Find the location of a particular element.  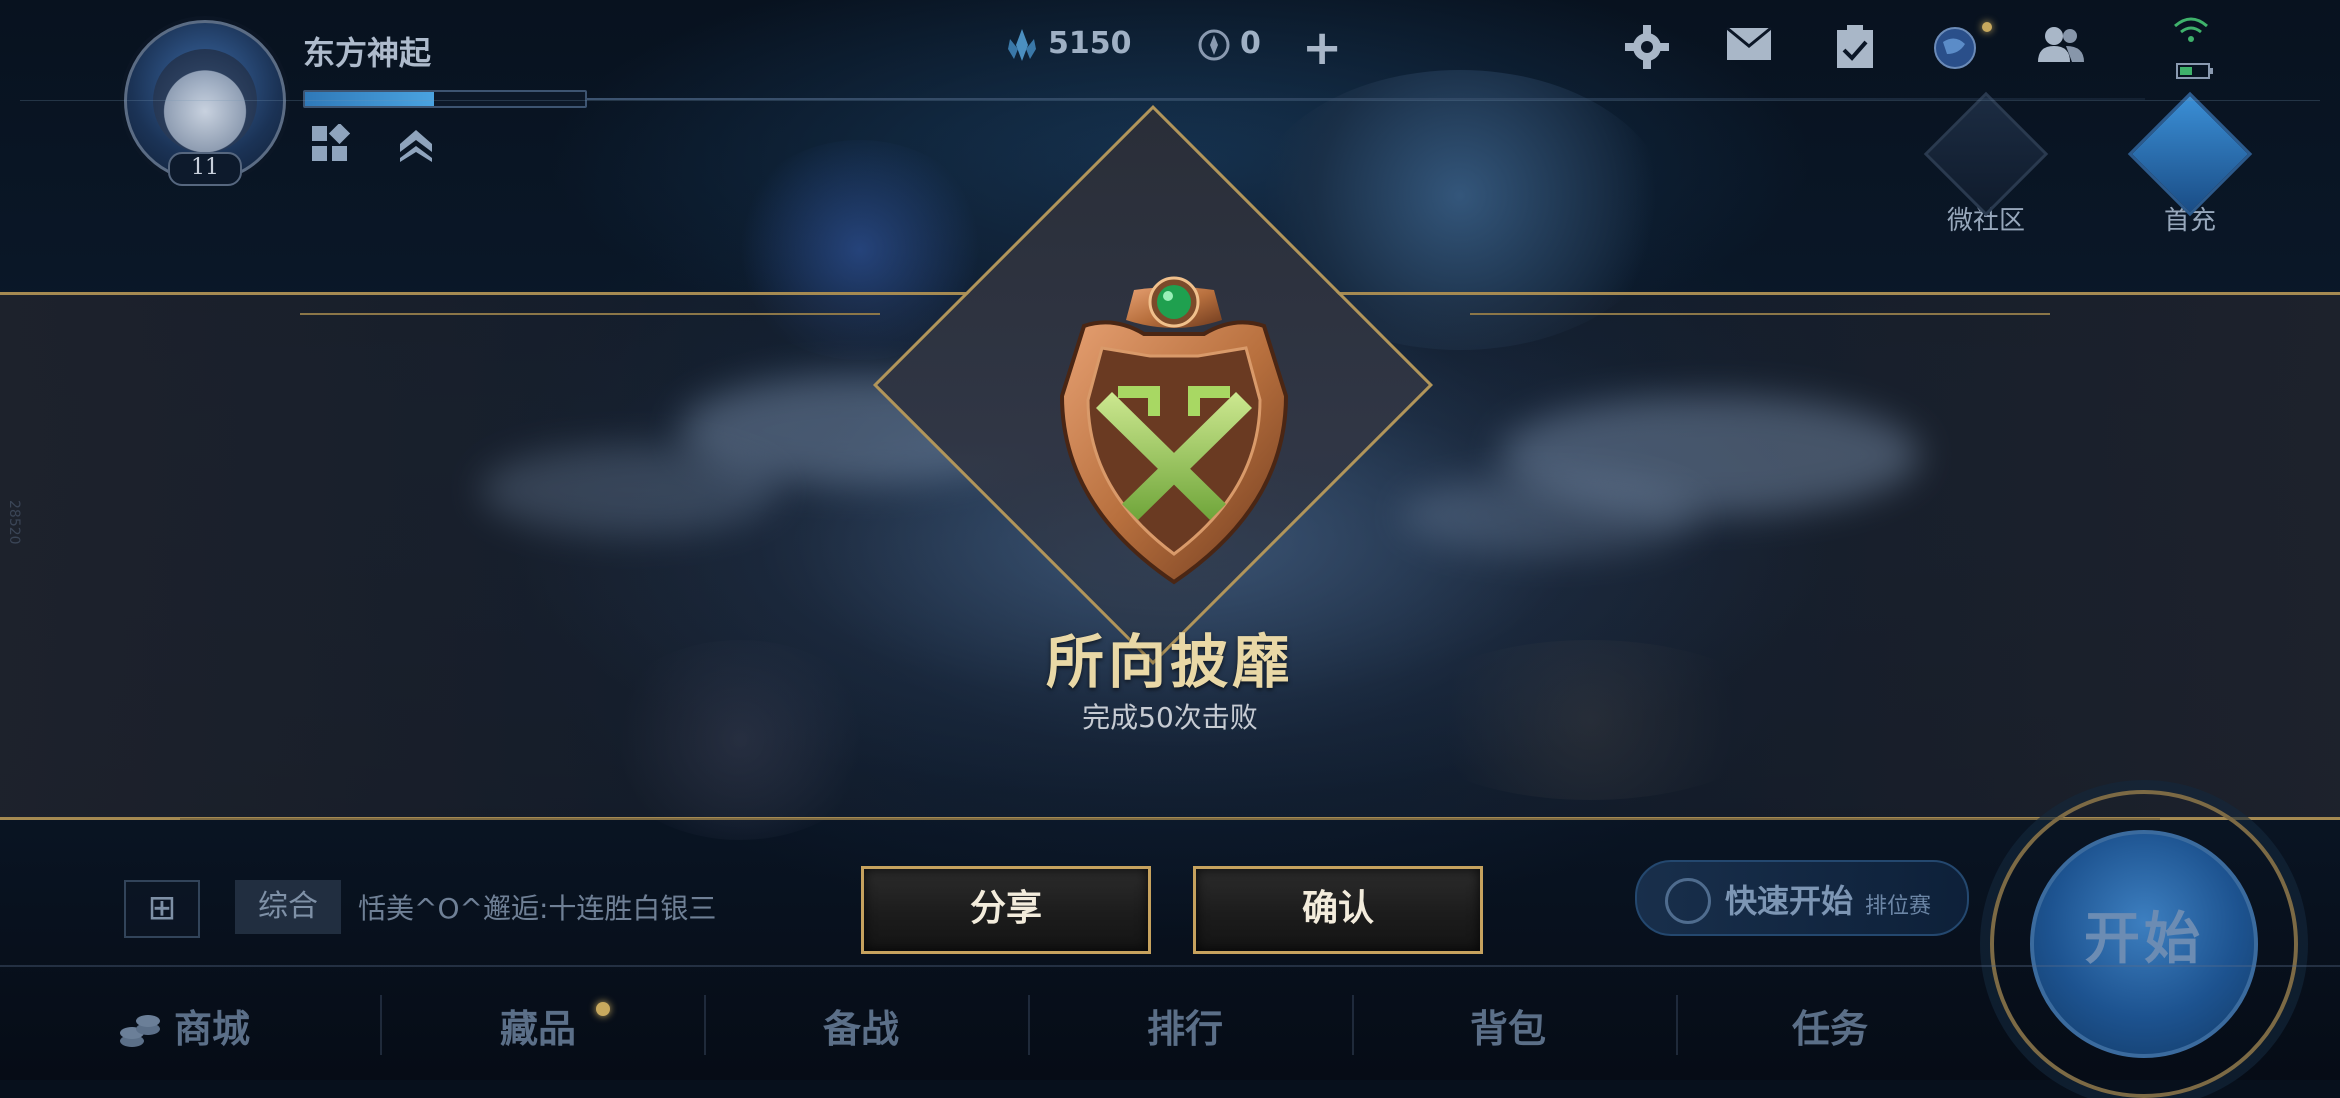

quick-start-button: 快速开始 排位赛 is located at coordinates (1802, 898).